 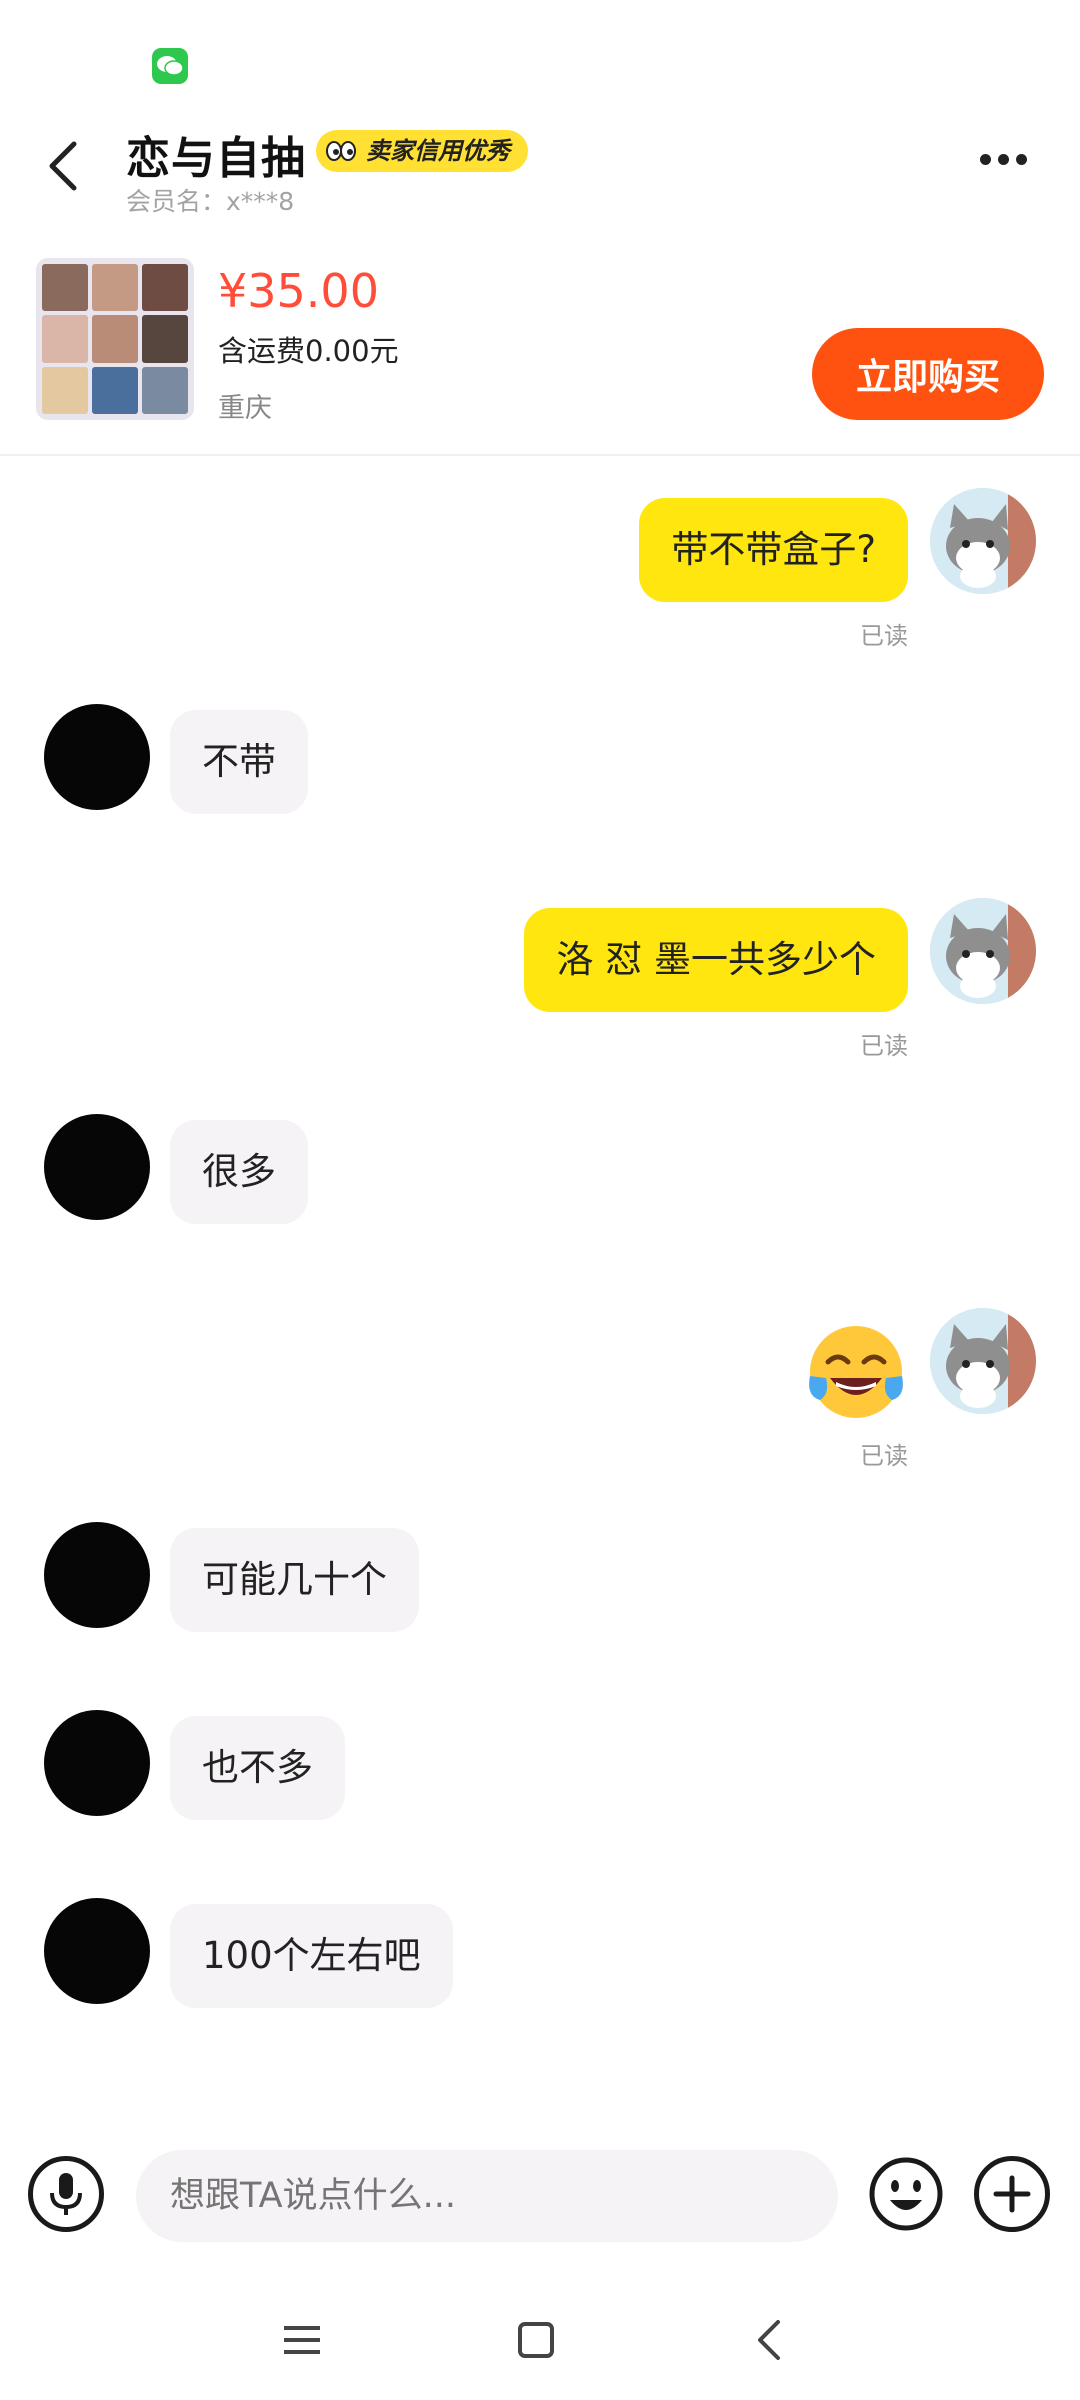 I want to click on system-nav-bar, so click(x=540, y=2345).